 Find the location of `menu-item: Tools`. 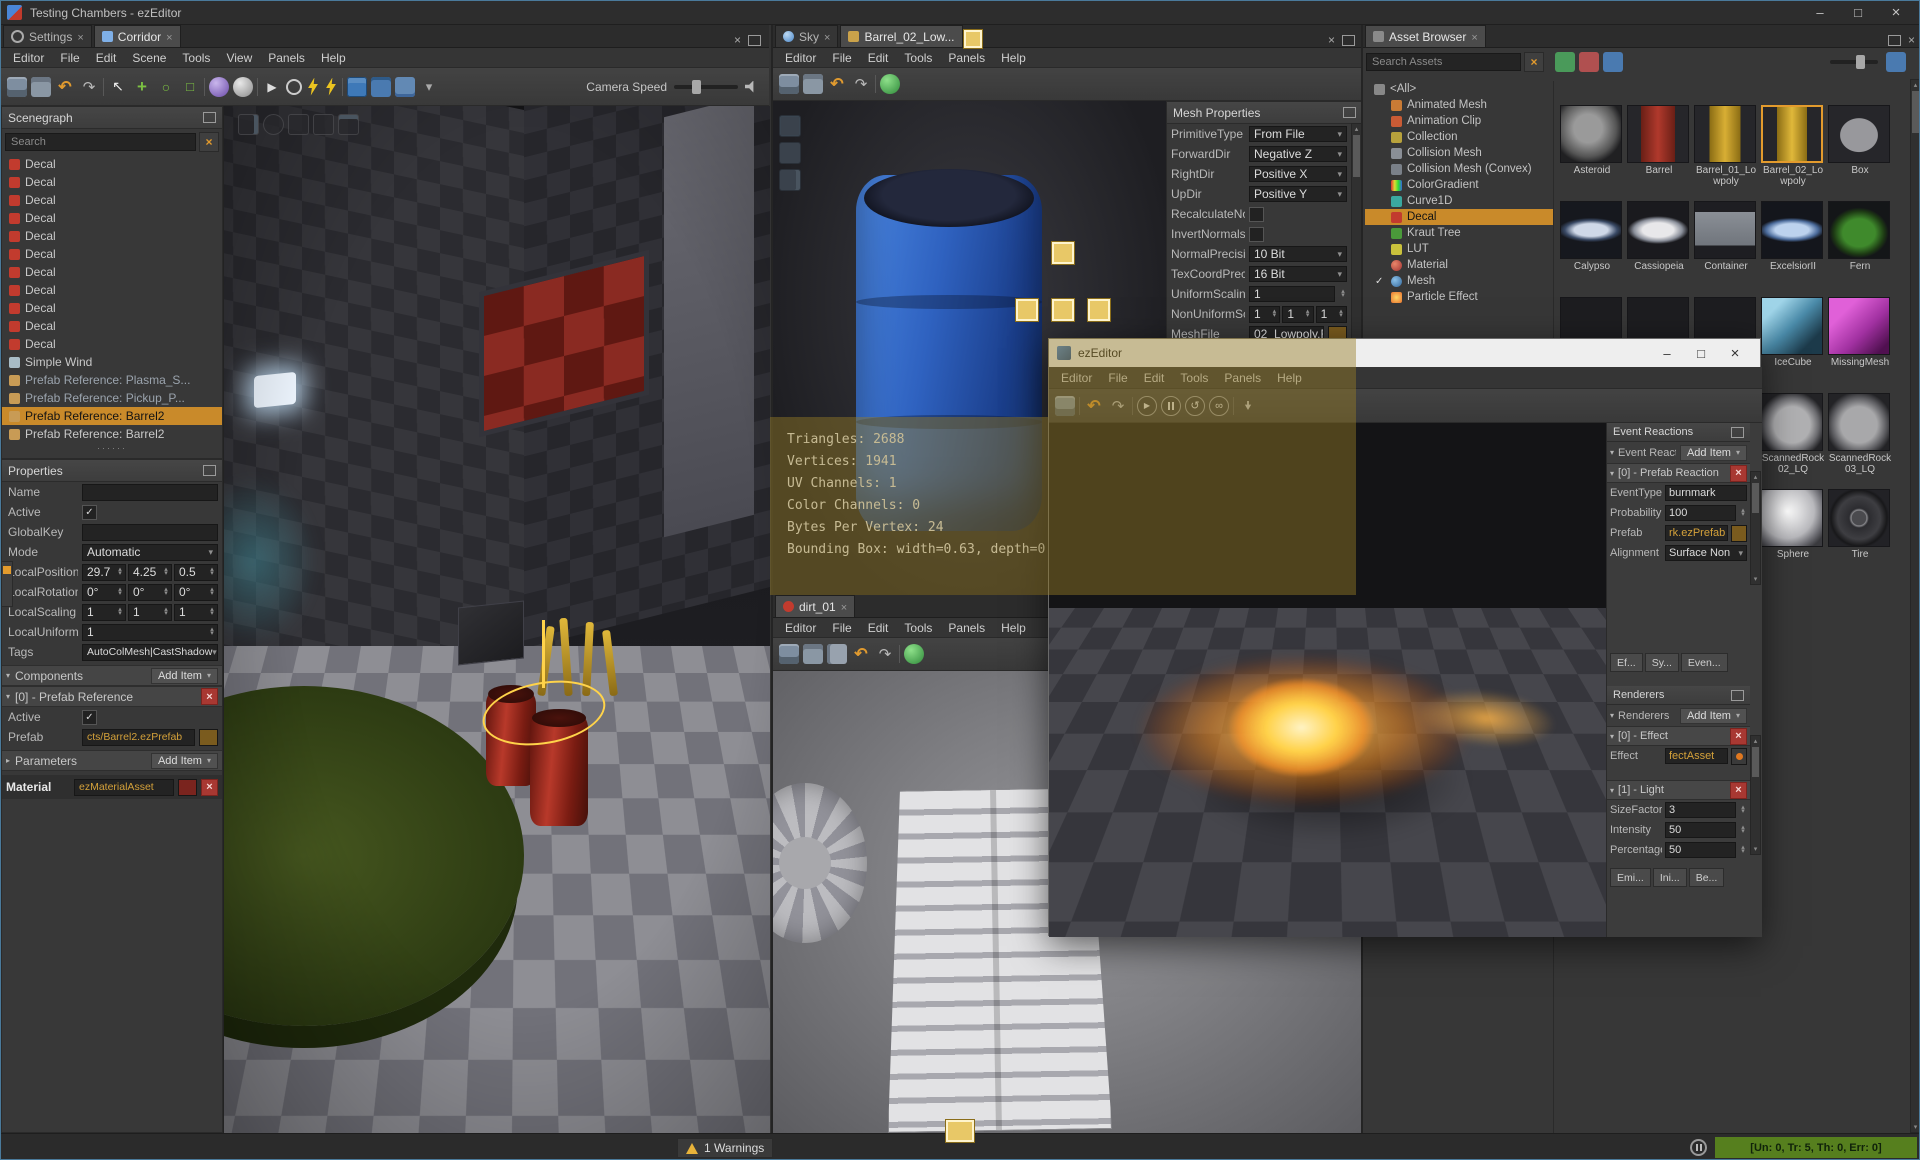

menu-item: Tools is located at coordinates (1194, 378).